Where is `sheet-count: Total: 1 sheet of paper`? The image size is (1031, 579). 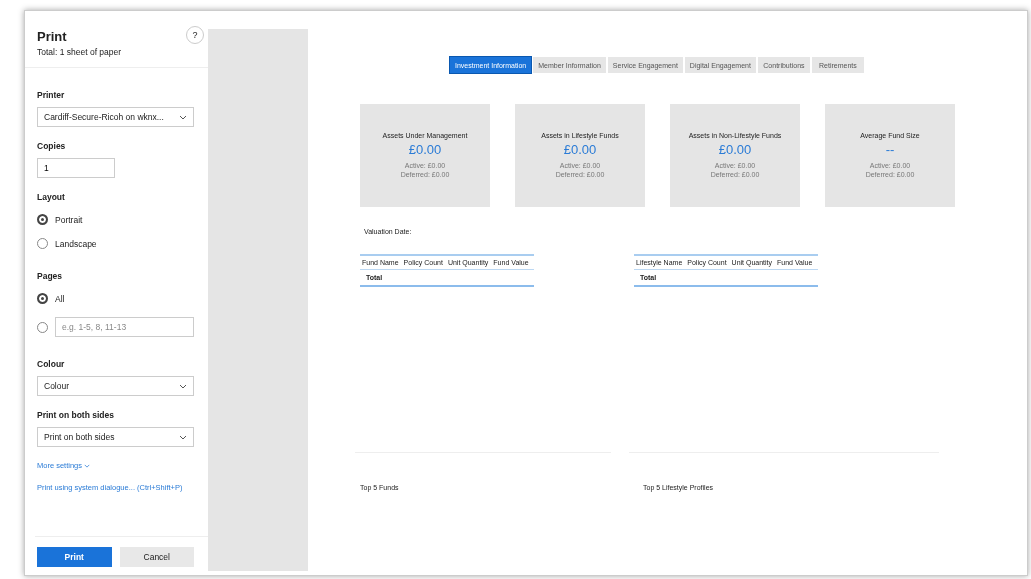 sheet-count: Total: 1 sheet of paper is located at coordinates (79, 52).